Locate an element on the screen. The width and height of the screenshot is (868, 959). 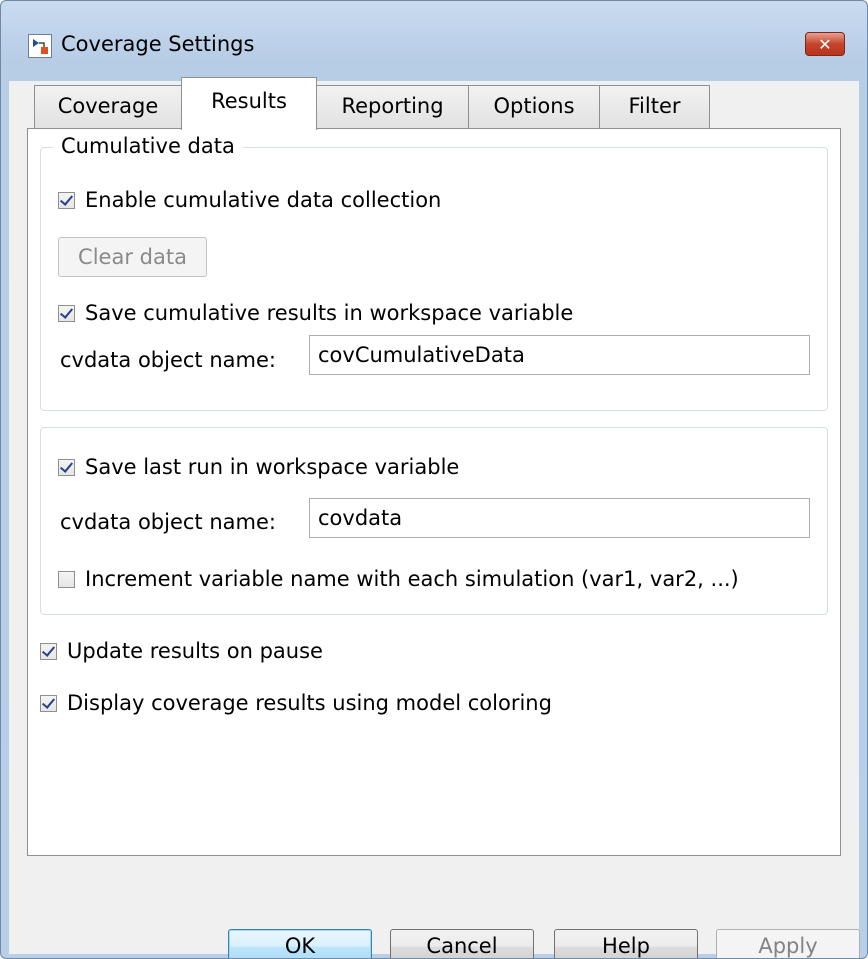
update-on-pause-row: Update results on pause is located at coordinates (181, 651).